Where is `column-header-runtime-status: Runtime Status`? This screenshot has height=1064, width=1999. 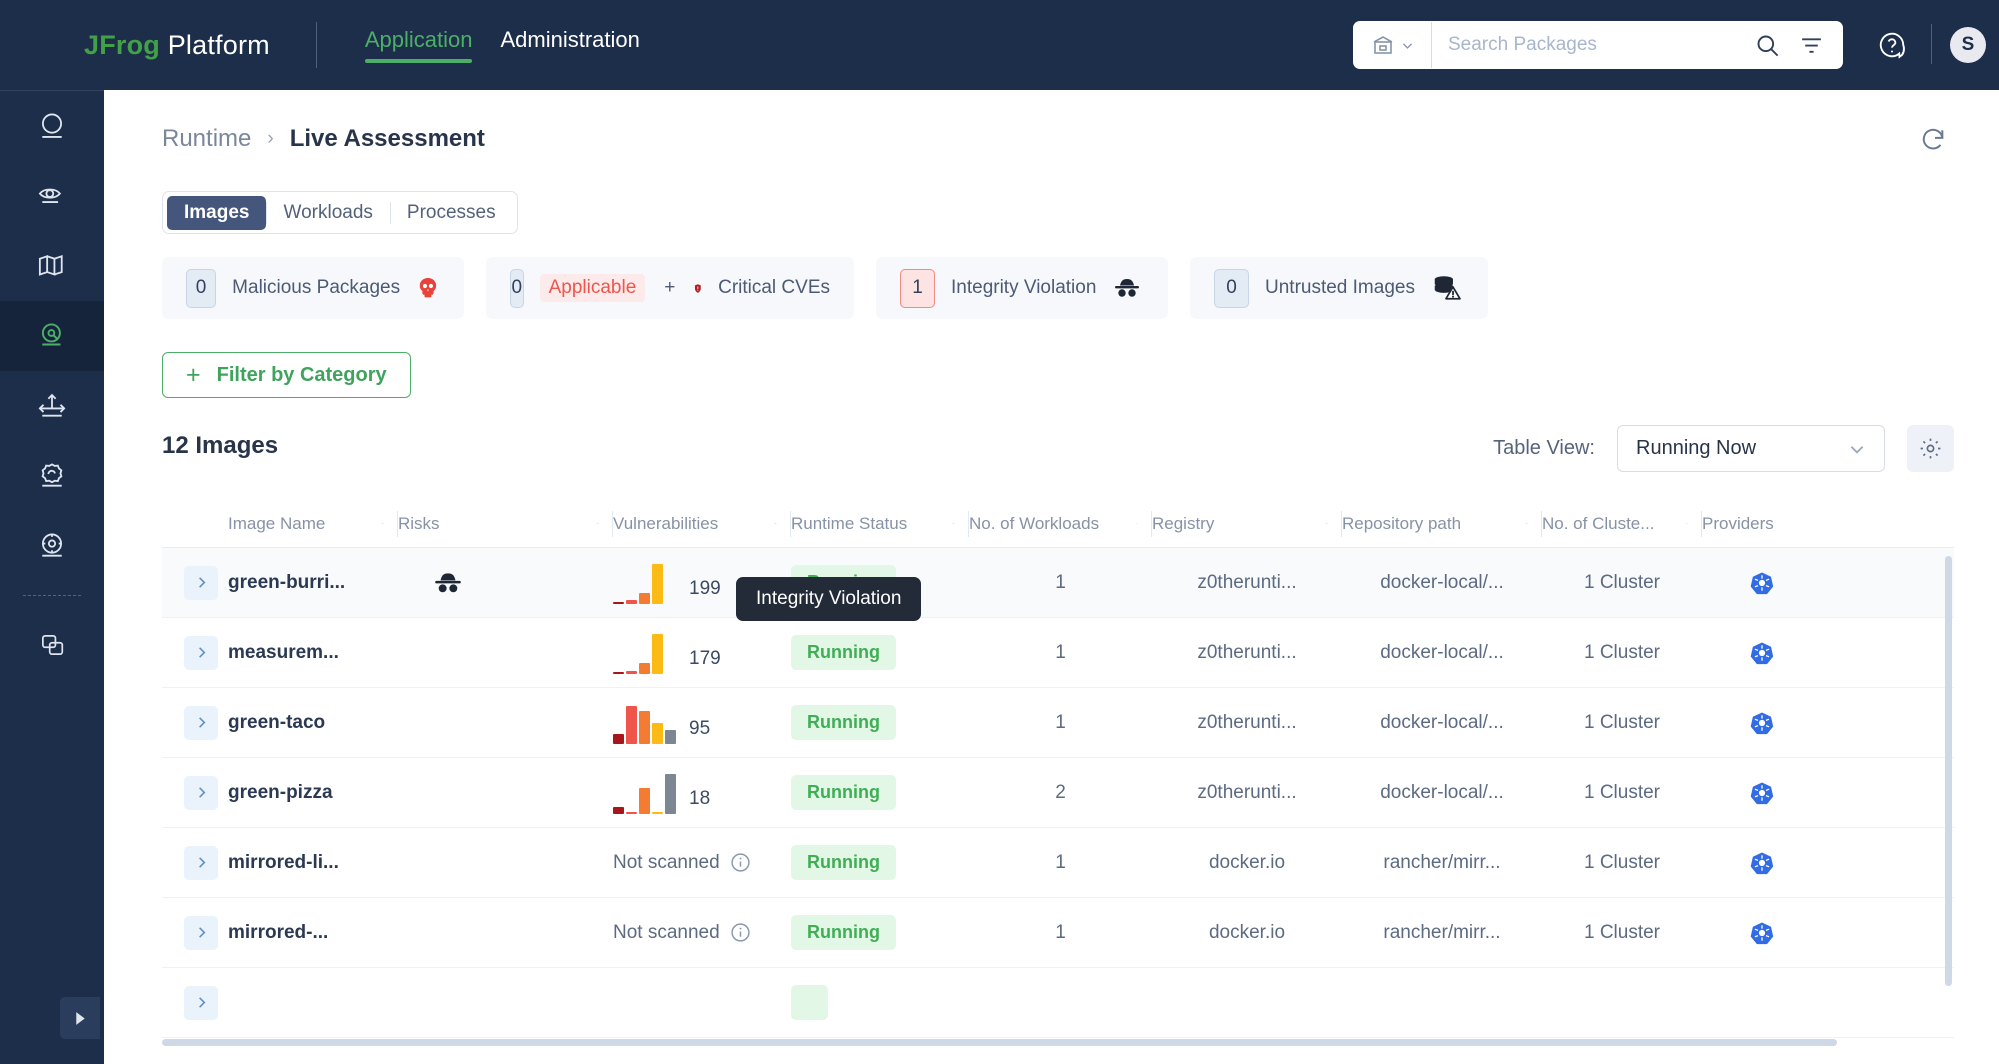
column-header-runtime-status: Runtime Status is located at coordinates (880, 524).